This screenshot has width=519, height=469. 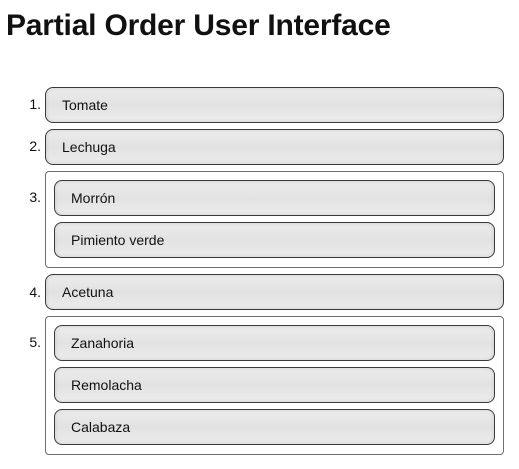 I want to click on order-item-morron: Morrón, so click(x=274, y=198).